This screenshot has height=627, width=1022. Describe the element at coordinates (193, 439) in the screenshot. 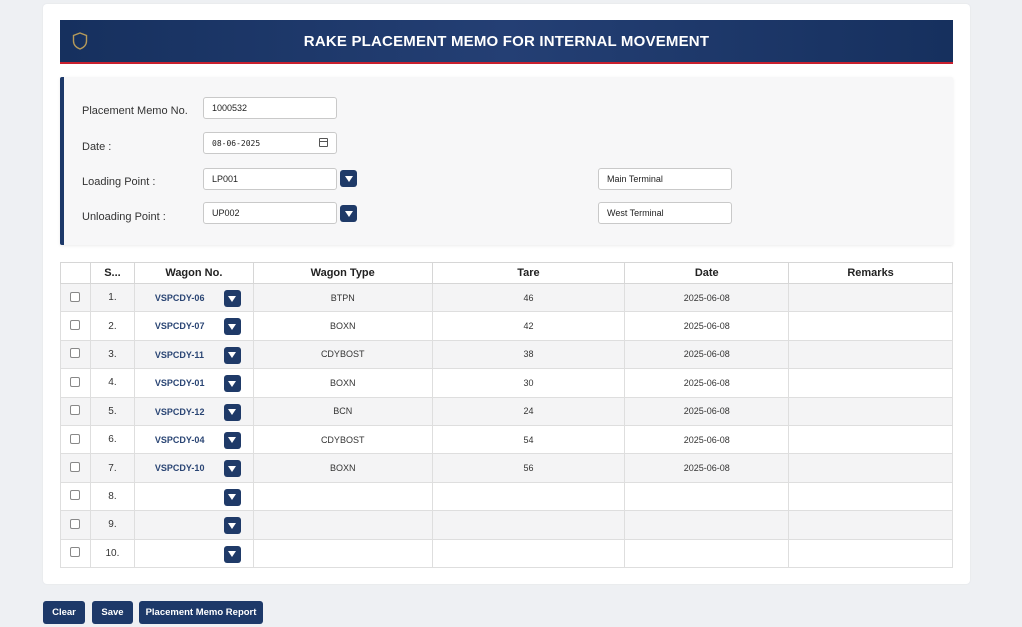

I see `wagon-no-cell: VSPCDY-04` at that location.